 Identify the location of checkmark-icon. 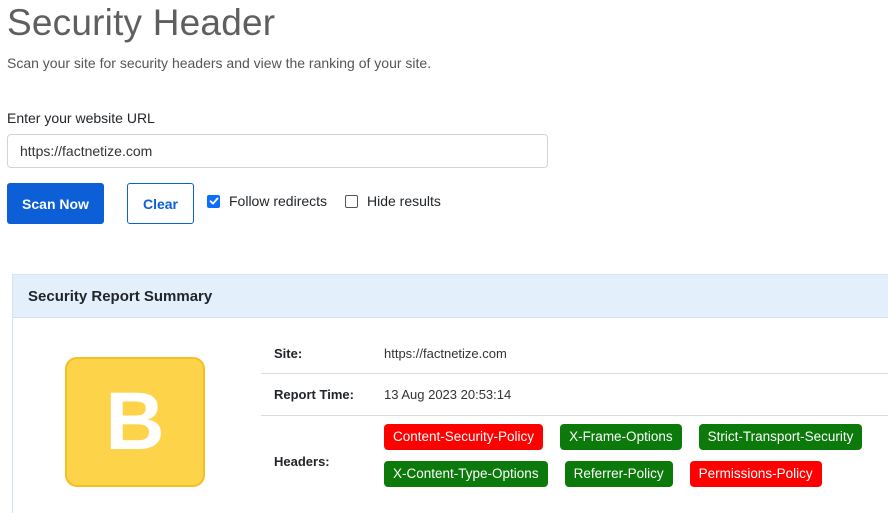
(213, 201).